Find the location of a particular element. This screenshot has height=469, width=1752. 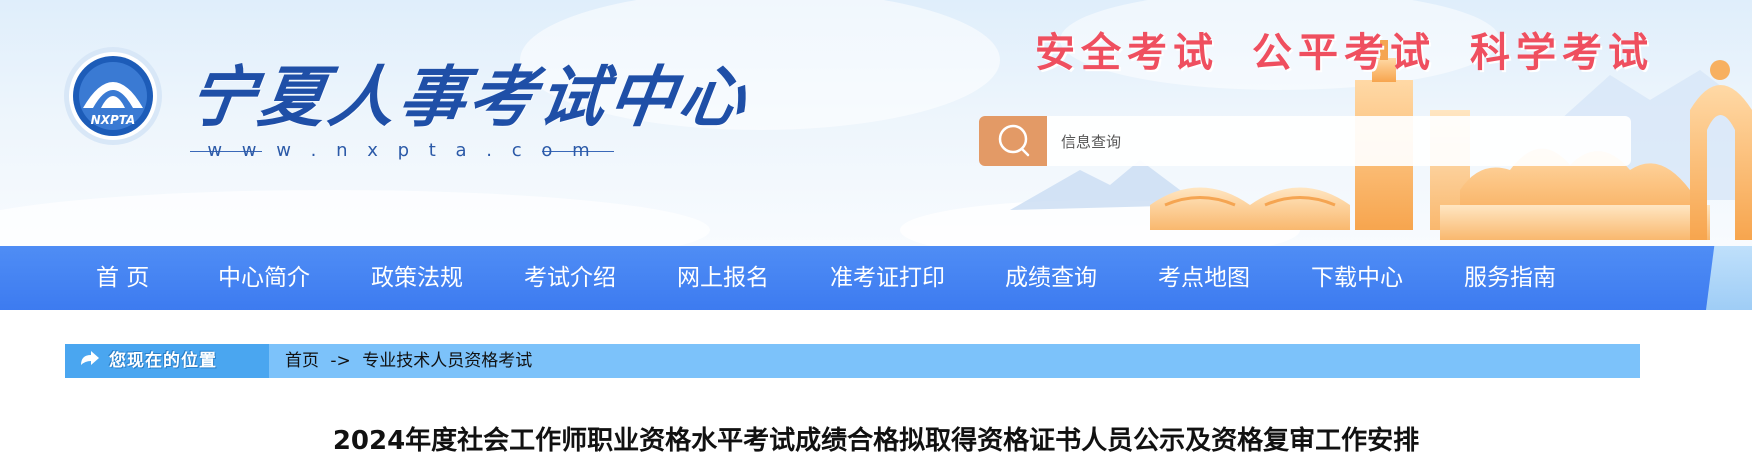

nav-item-exams: 考试介绍 is located at coordinates (570, 278).